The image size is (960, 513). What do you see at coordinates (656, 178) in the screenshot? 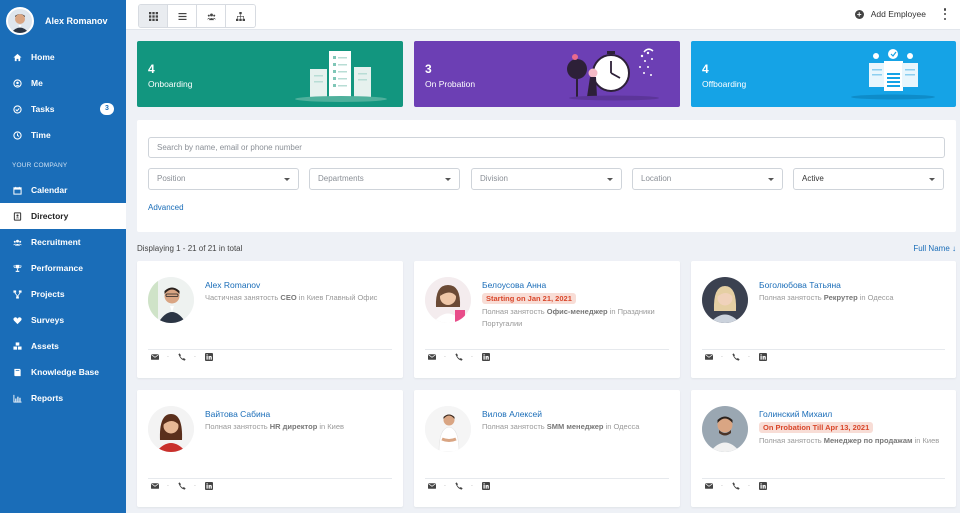
I see `location-select-label: Location` at bounding box center [656, 178].